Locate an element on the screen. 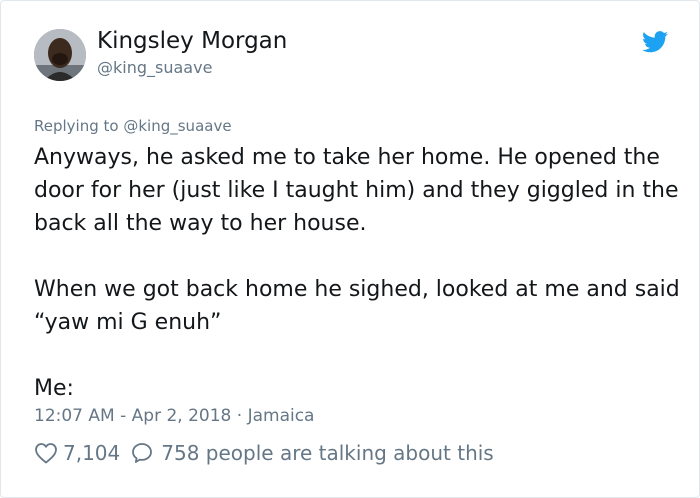 This screenshot has width=700, height=498. tweet-meta: 12:07 AM - Apr 2, 2018 · Jamaica is located at coordinates (174, 416).